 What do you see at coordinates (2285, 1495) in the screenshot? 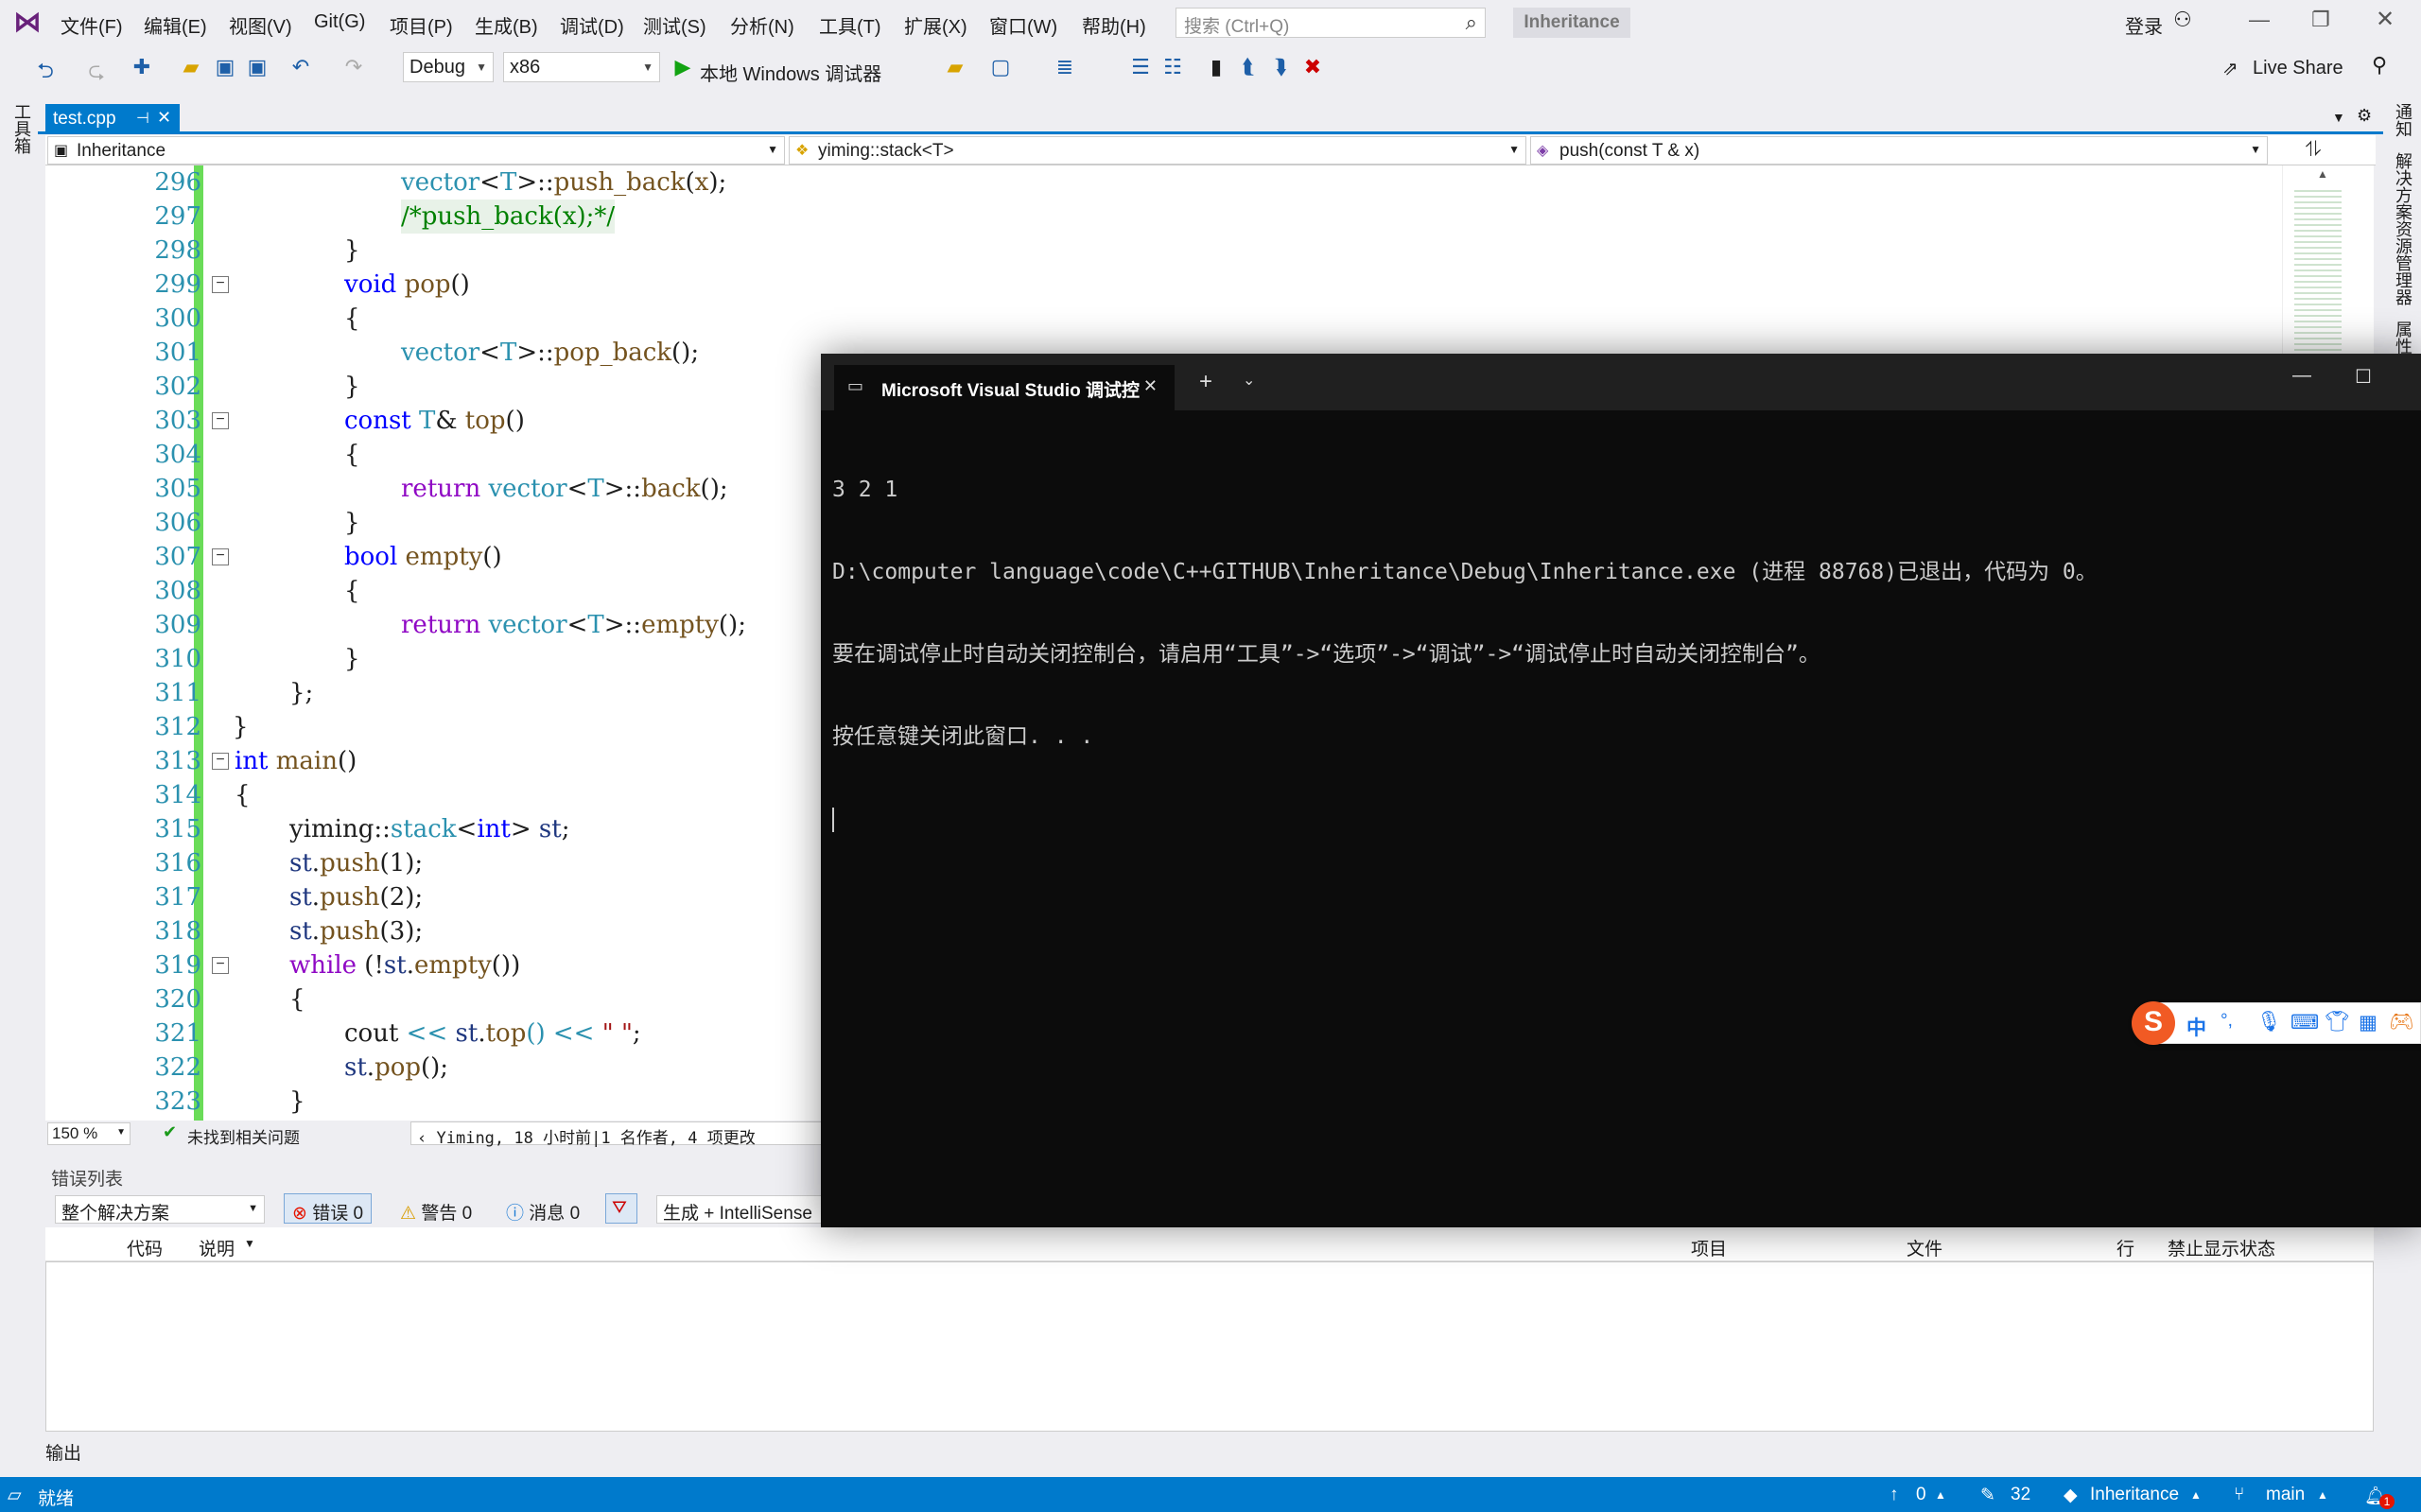
I see `branch-name: main` at bounding box center [2285, 1495].